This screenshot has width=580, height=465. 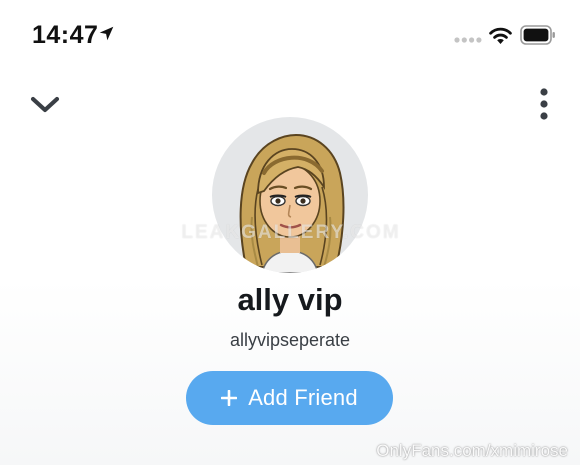 What do you see at coordinates (290, 299) in the screenshot?
I see `display-name: ally vip` at bounding box center [290, 299].